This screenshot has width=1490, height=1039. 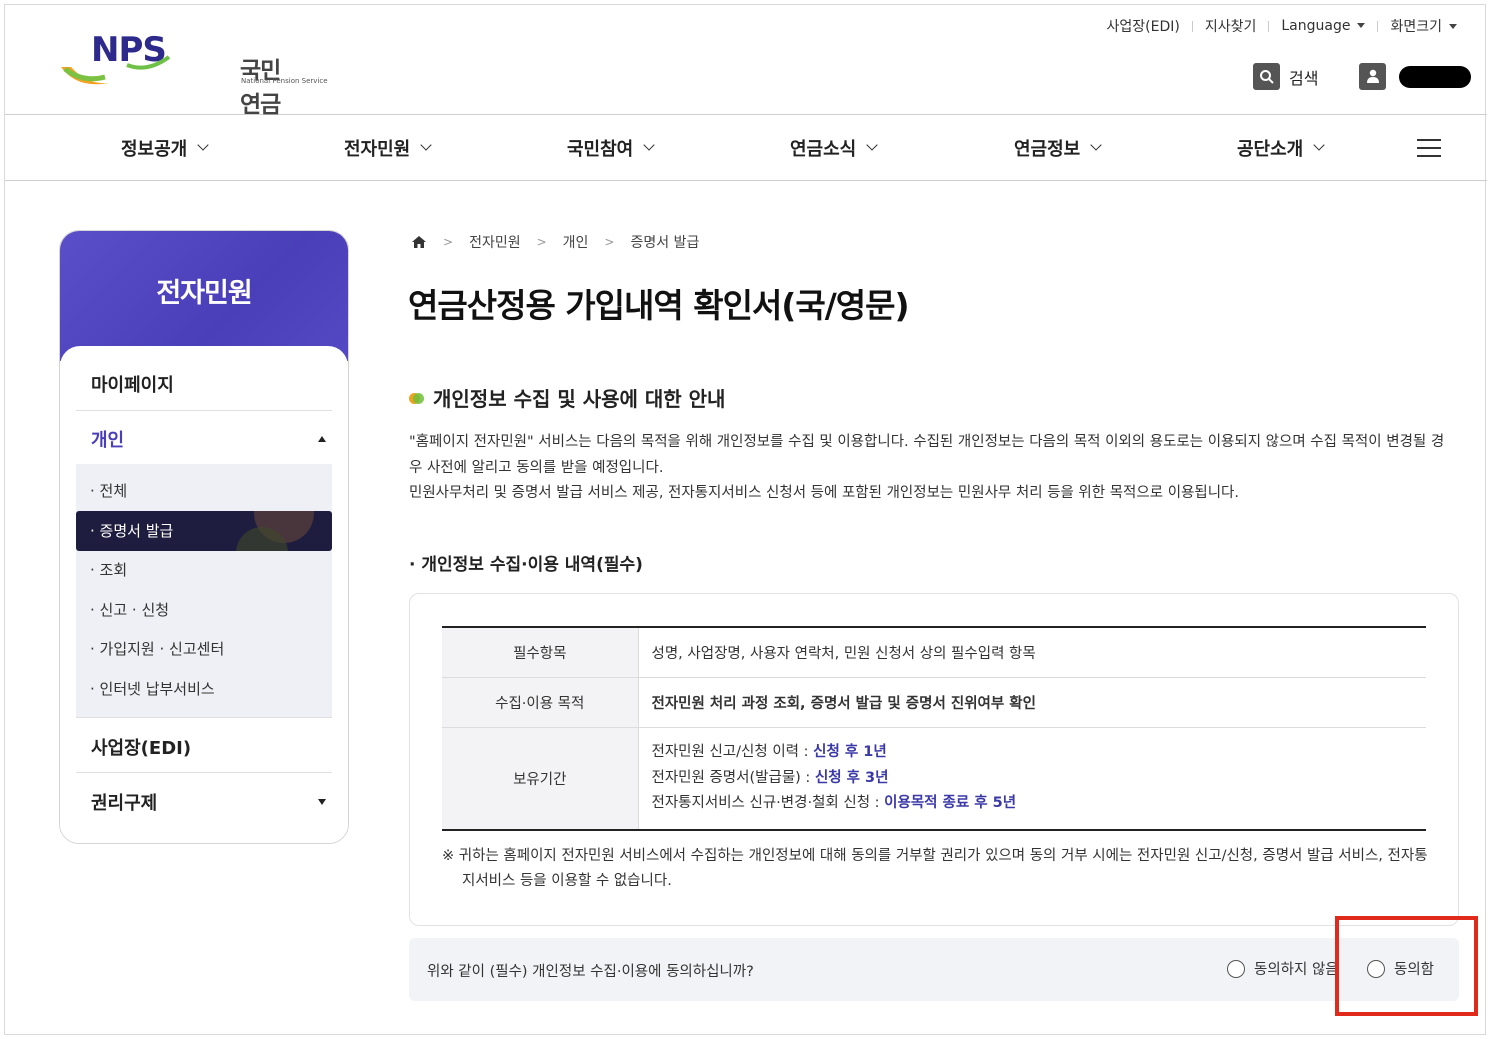 What do you see at coordinates (1406, 966) in the screenshot?
I see `annotation-highlight-box` at bounding box center [1406, 966].